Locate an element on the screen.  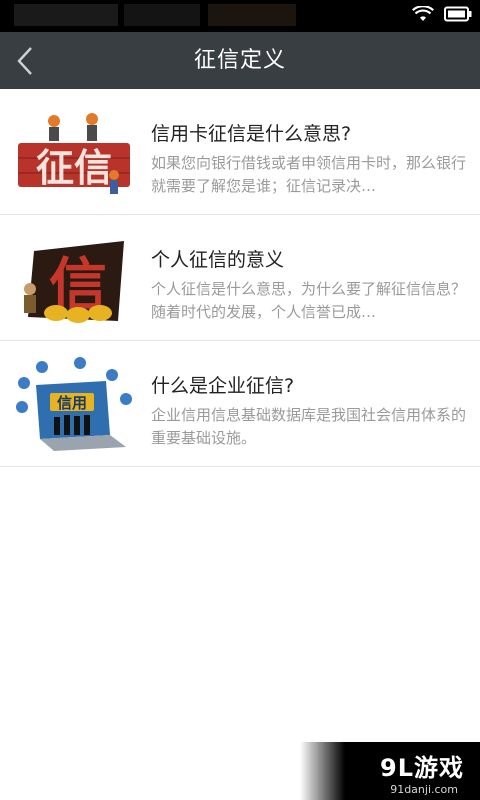
item-title: 个人征信的意义 is located at coordinates (218, 260).